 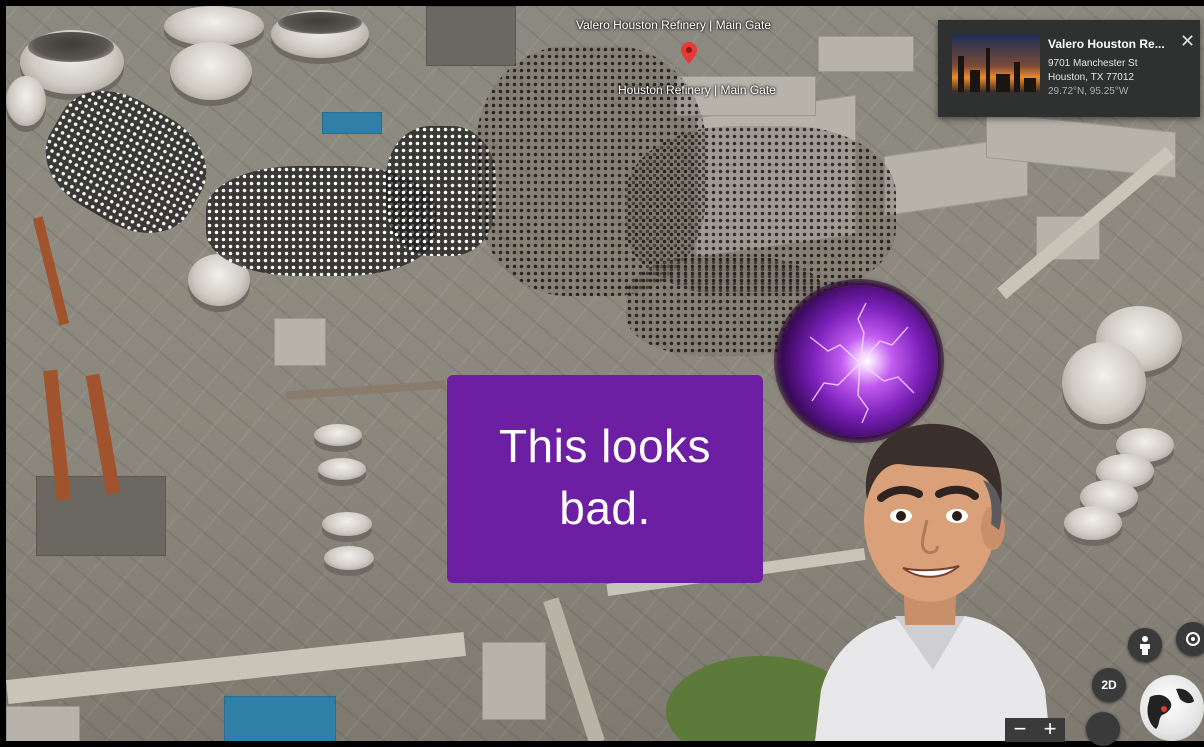 What do you see at coordinates (932, 582) in the screenshot?
I see `avatar-character` at bounding box center [932, 582].